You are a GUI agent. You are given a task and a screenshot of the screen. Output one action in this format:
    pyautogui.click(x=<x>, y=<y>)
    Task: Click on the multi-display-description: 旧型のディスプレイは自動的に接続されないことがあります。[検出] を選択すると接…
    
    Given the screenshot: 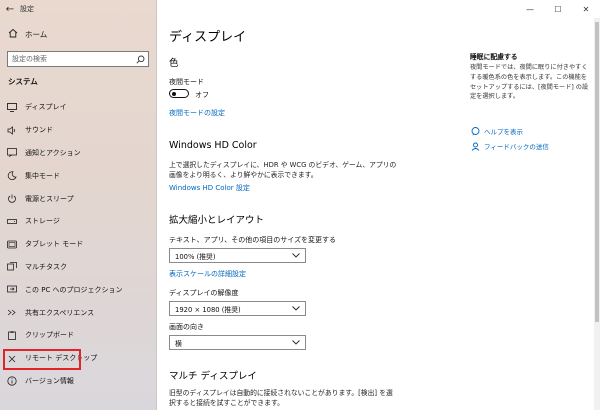 What is the action you would take?
    pyautogui.click(x=281, y=398)
    